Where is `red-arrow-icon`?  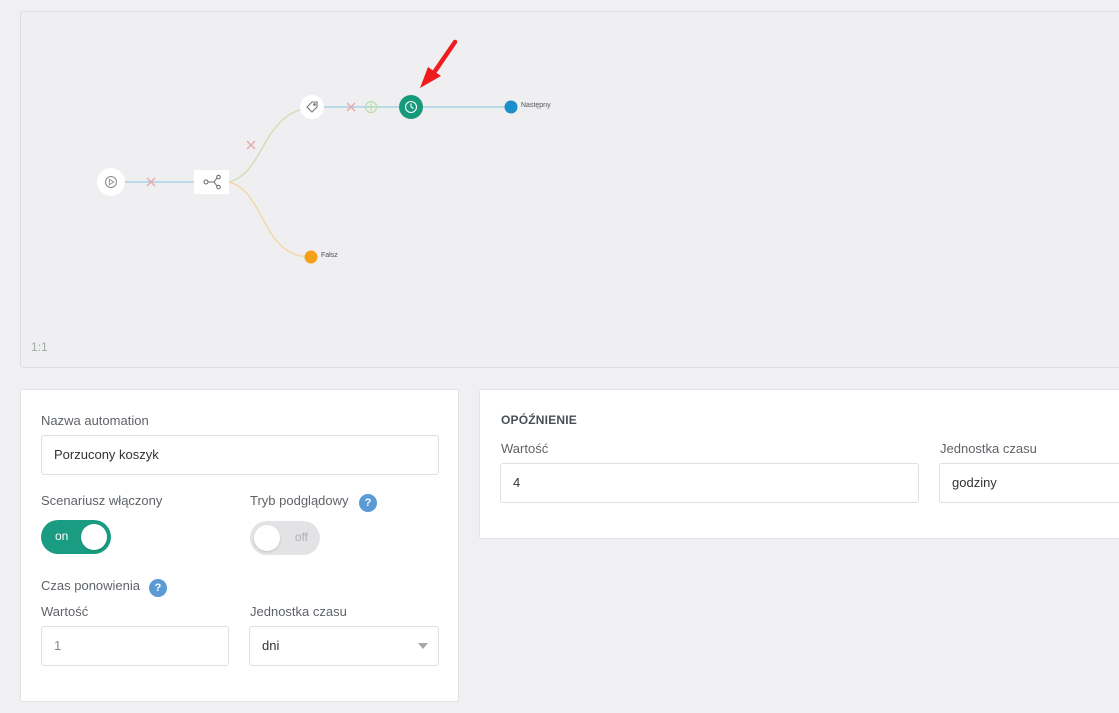 red-arrow-icon is located at coordinates (439, 63).